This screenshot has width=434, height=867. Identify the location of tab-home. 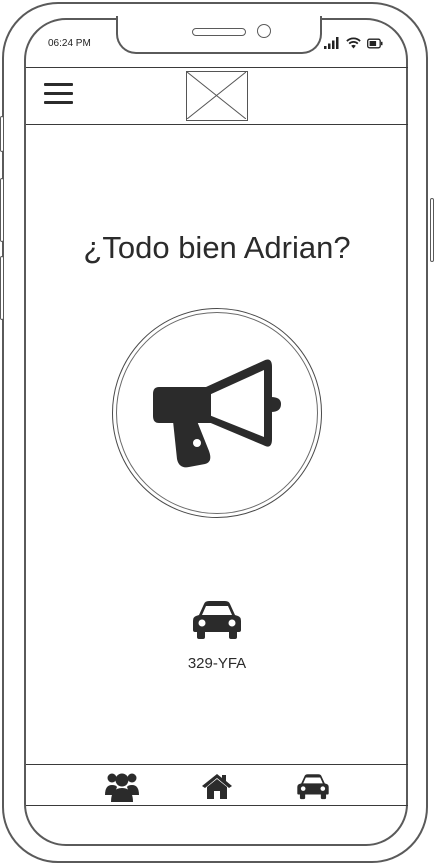
(217, 786).